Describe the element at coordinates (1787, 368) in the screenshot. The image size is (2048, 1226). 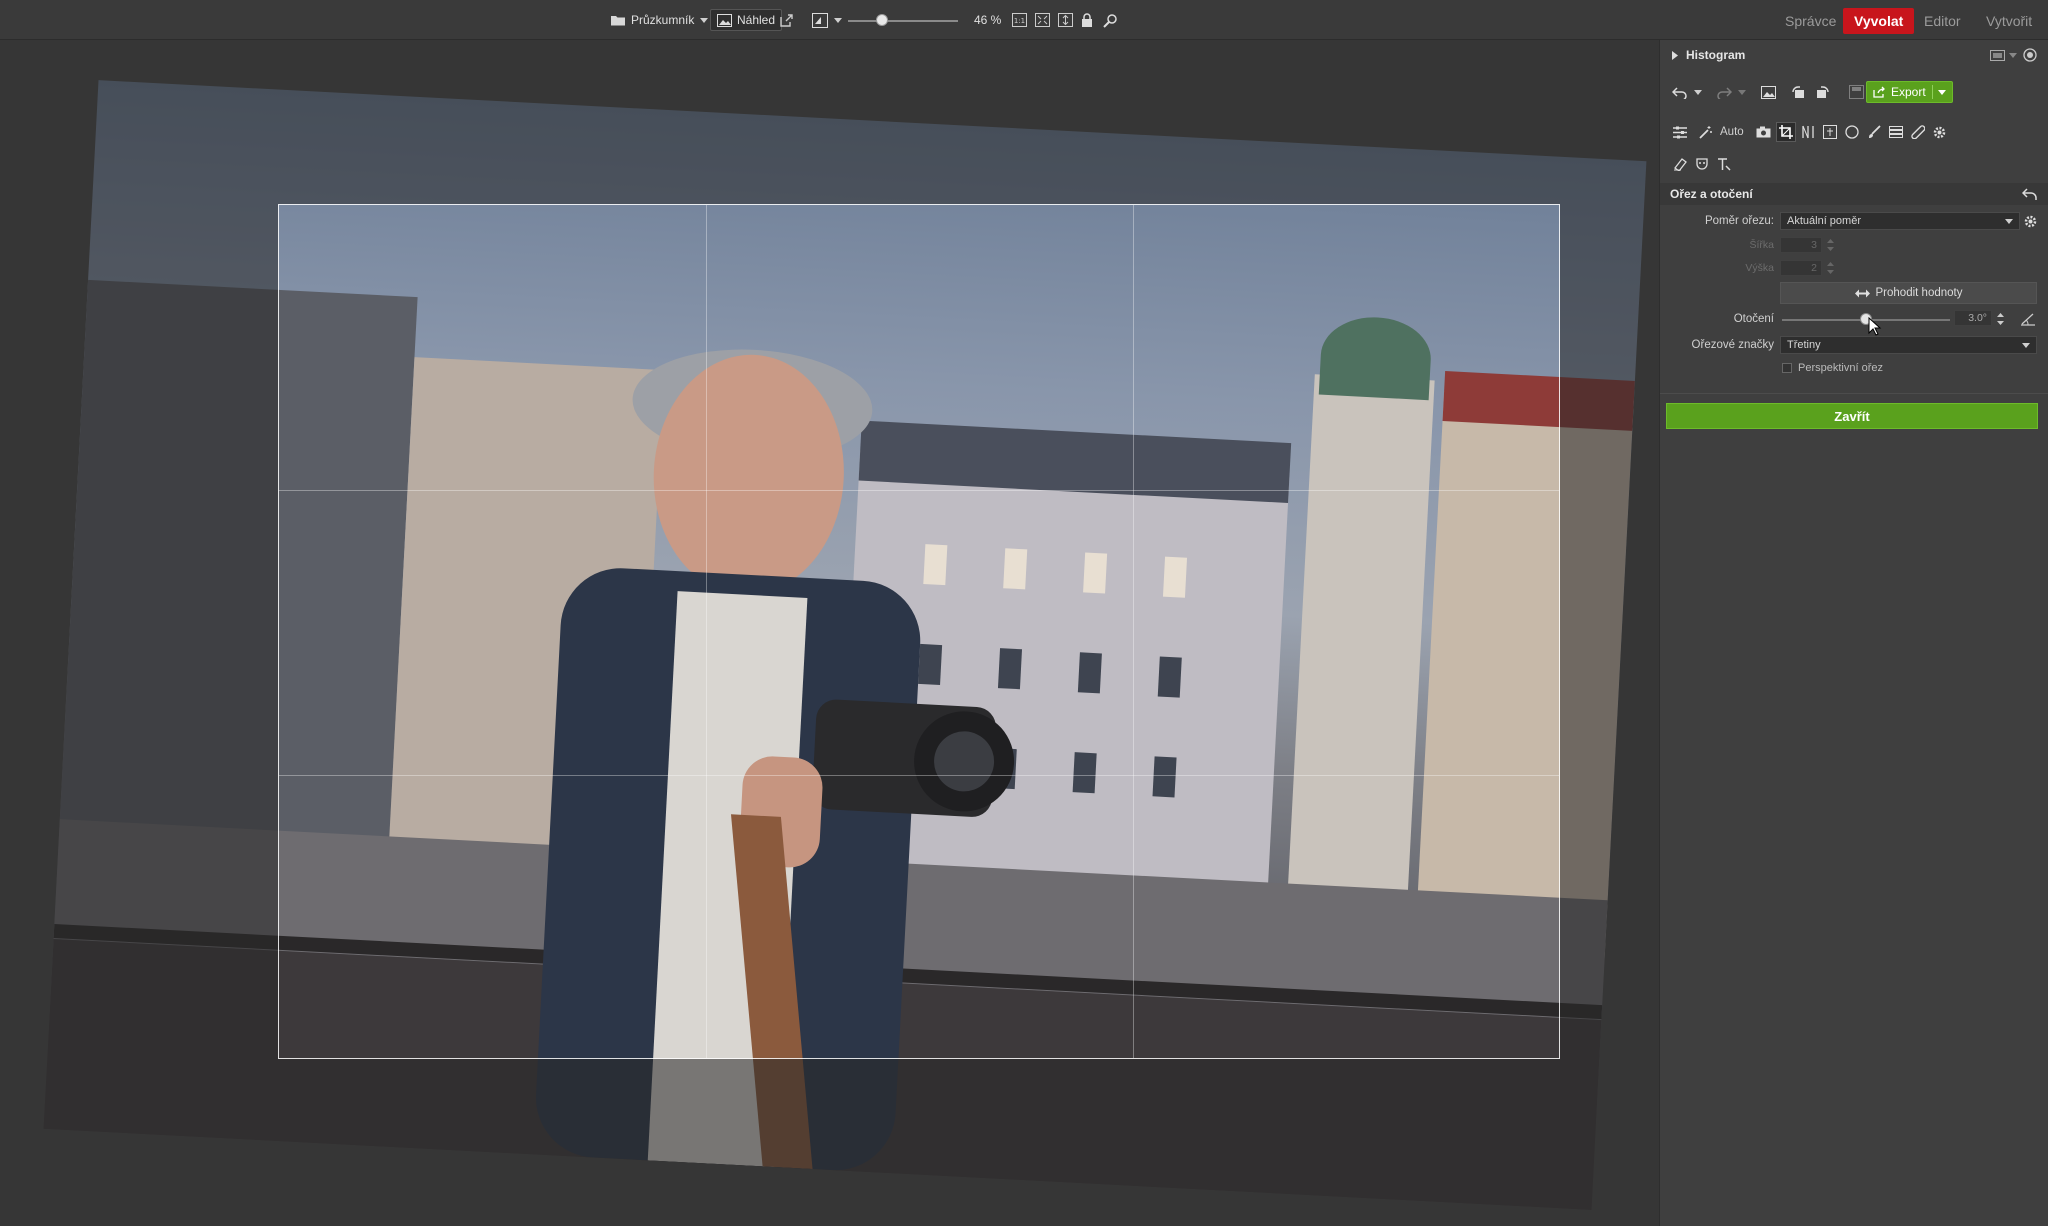
I see `checkbox-box` at that location.